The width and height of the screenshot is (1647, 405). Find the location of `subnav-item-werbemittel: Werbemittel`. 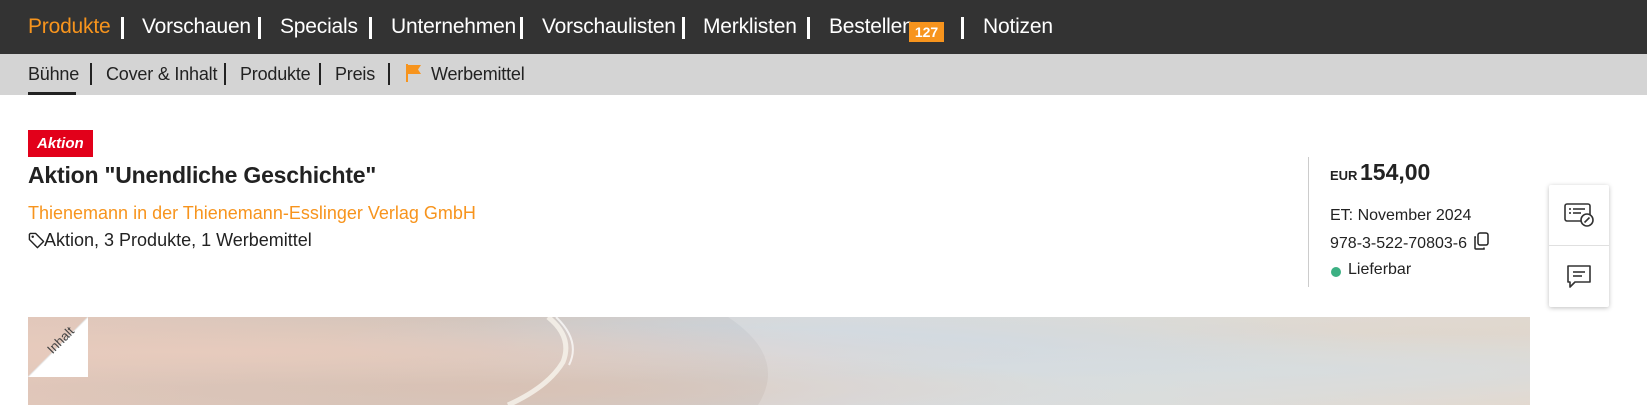

subnav-item-werbemittel: Werbemittel is located at coordinates (478, 74).